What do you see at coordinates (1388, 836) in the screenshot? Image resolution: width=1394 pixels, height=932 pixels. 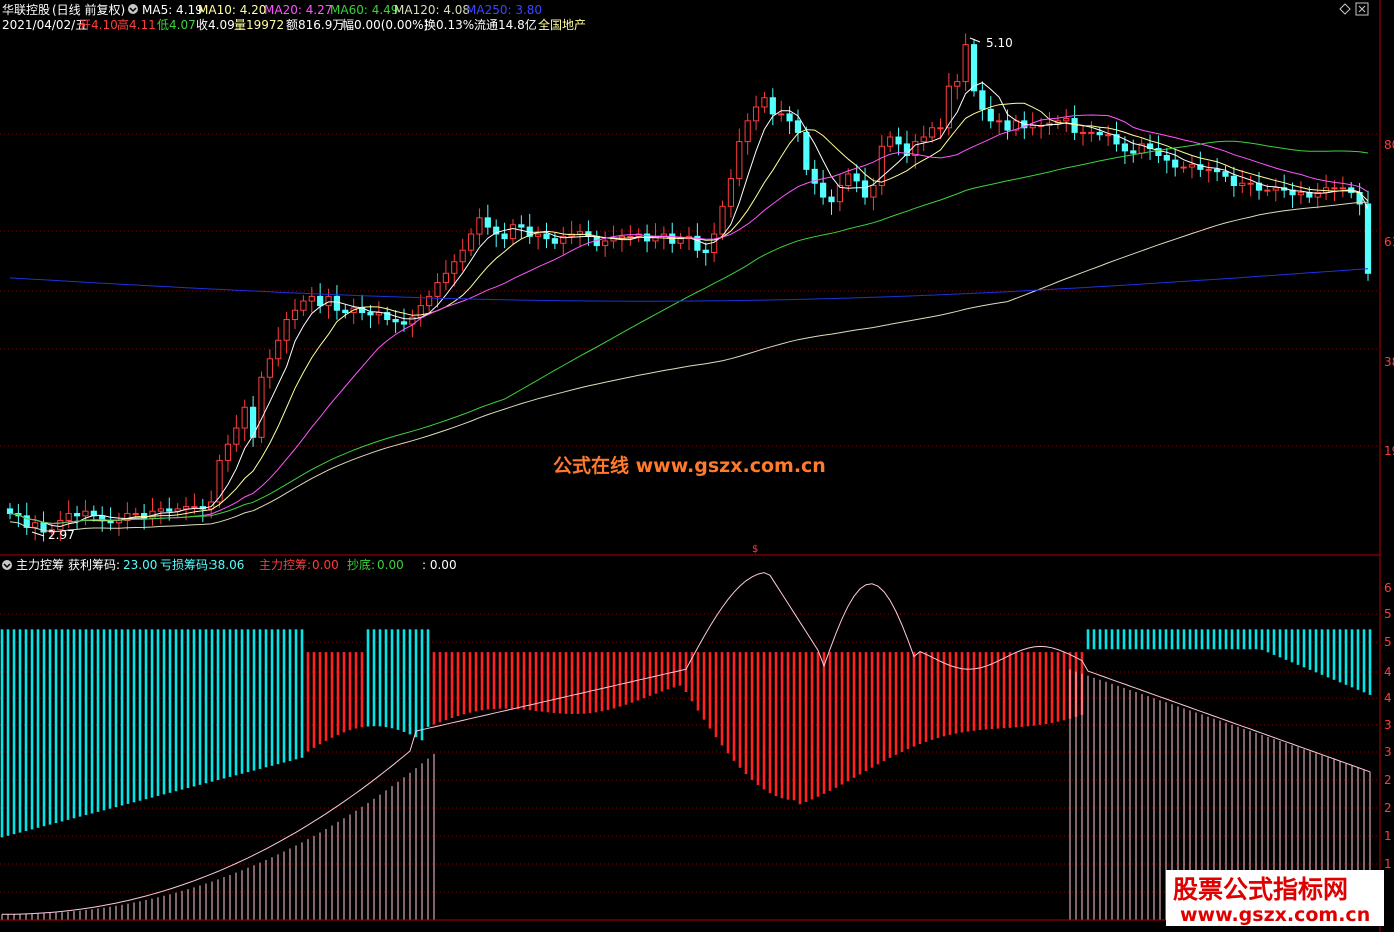 I see `axis-bottom-tick: 1` at bounding box center [1388, 836].